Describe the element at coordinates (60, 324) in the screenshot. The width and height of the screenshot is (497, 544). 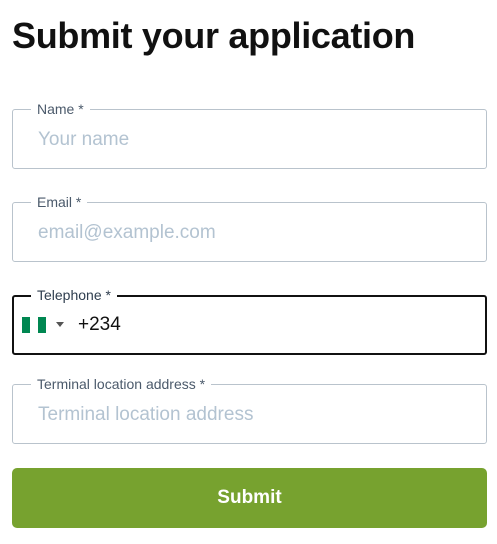
I see `chevron-down-icon` at that location.